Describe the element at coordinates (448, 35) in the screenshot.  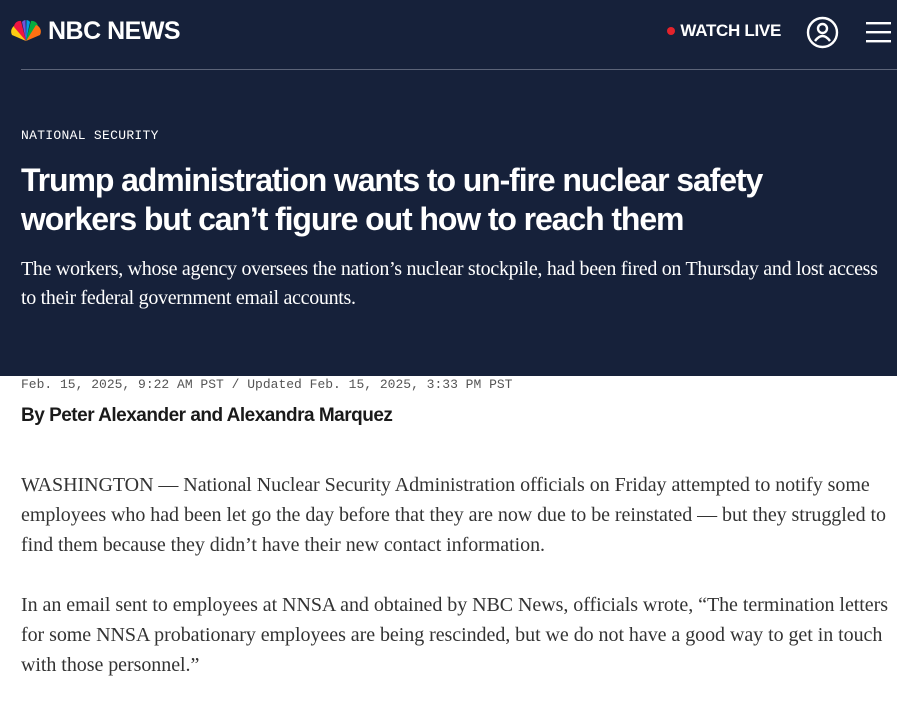
I see `site-nav: NBC NEWS WATCH LIVE` at that location.